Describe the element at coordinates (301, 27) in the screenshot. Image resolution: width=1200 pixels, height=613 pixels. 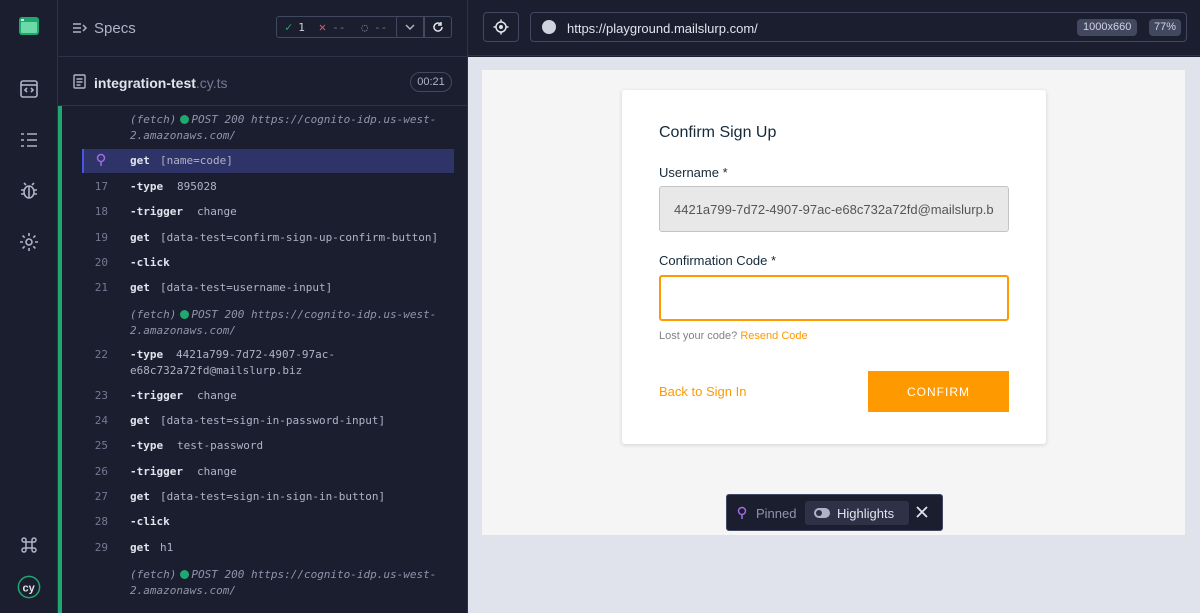
I see `passed-count: 1` at that location.